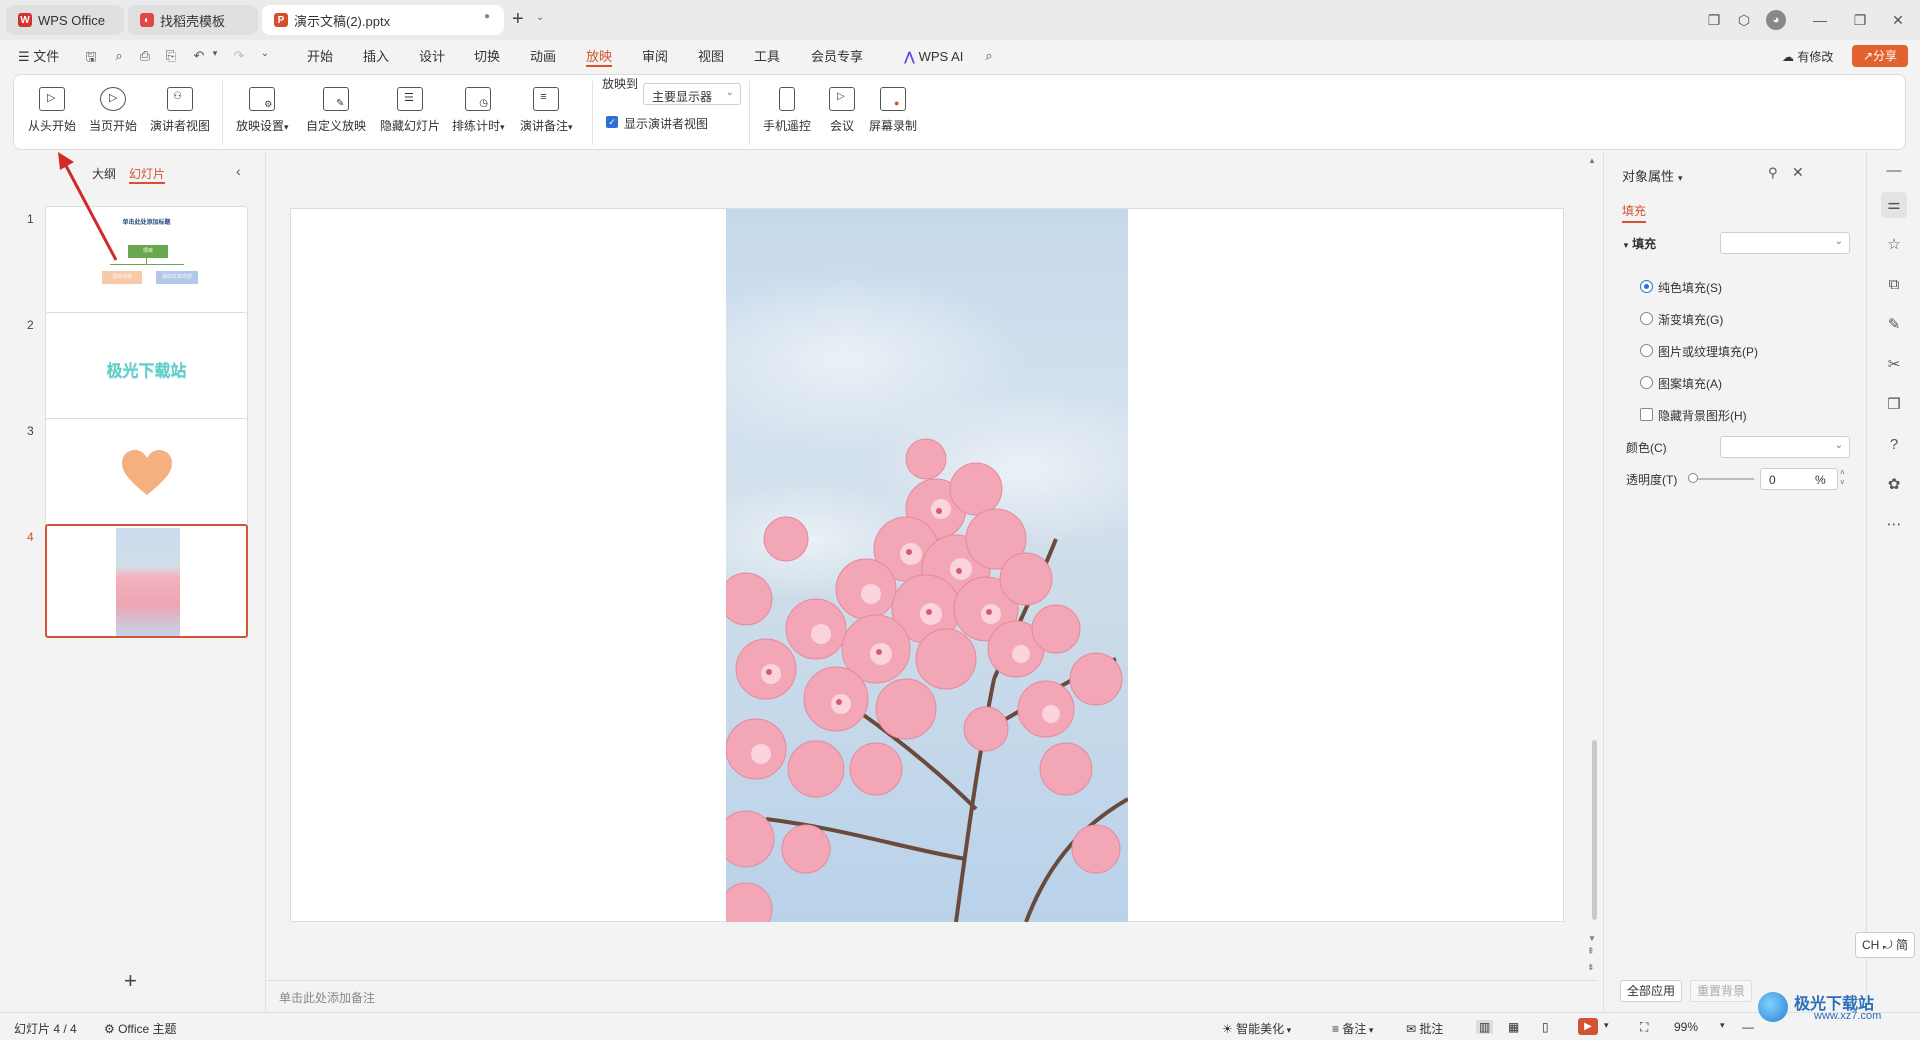 The width and height of the screenshot is (1920, 1040). I want to click on cherry-blossom-photo, so click(927, 565).